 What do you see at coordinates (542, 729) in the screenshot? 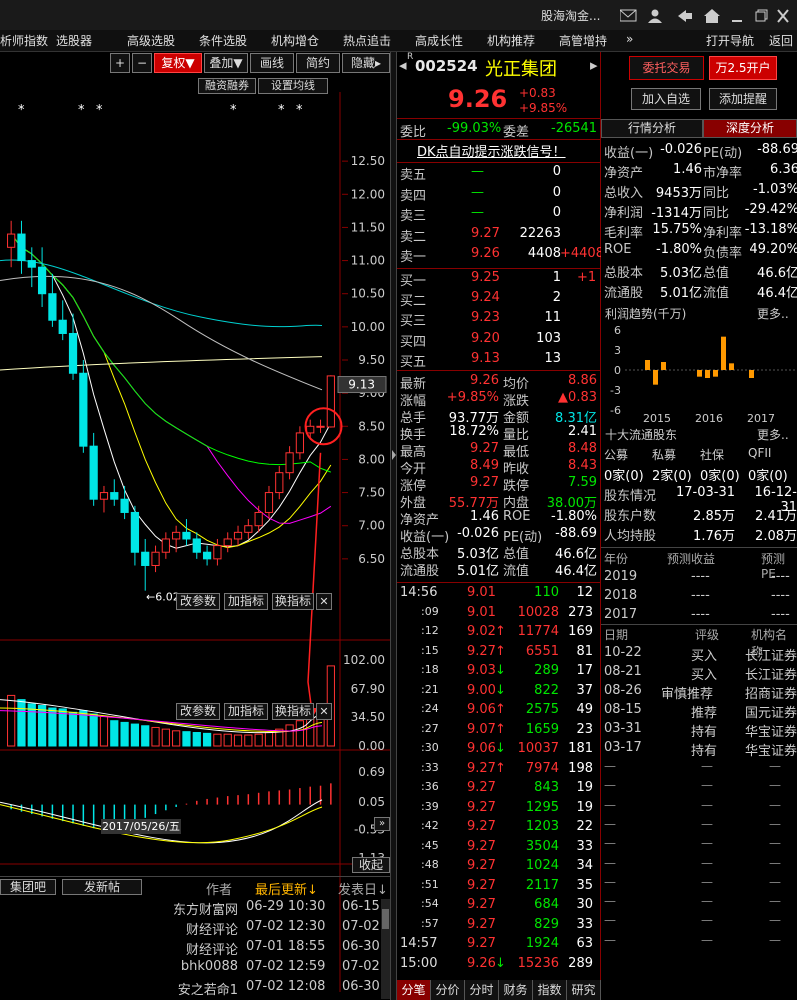
I see `tick-volume: 1659` at bounding box center [542, 729].